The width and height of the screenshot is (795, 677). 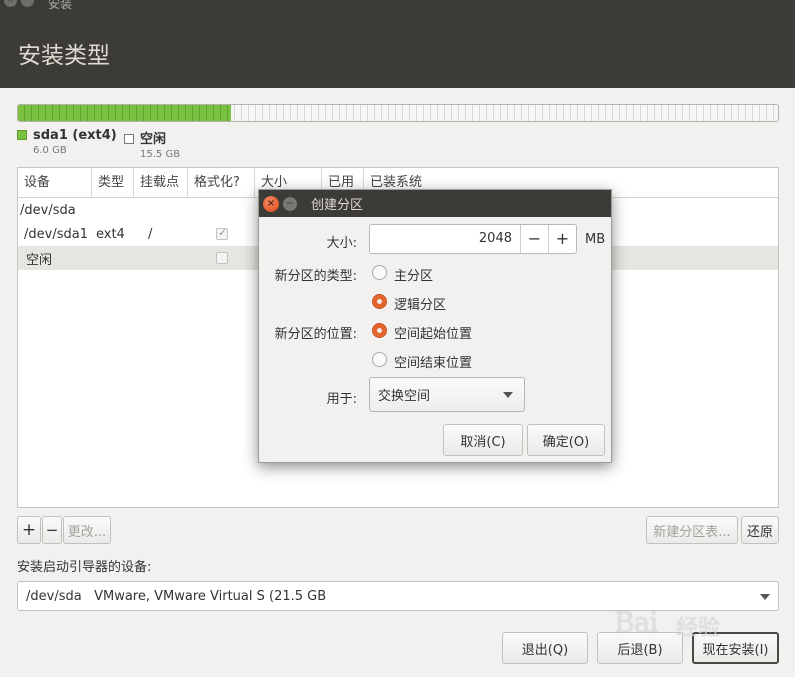 What do you see at coordinates (221, 182) in the screenshot?
I see `column-header-format: 格式化?` at bounding box center [221, 182].